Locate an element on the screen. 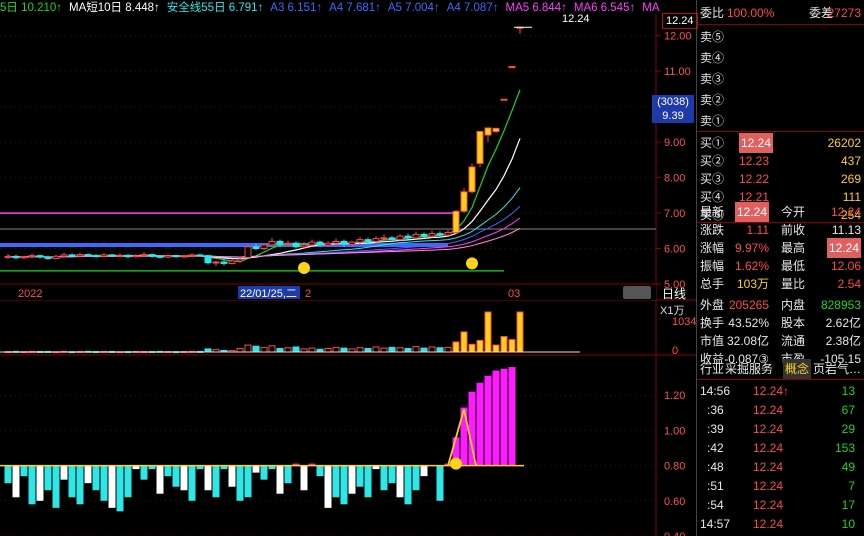 The image size is (864, 536). order-ratio-row: 委比 100.00% 委差 27273 is located at coordinates (780, 13).